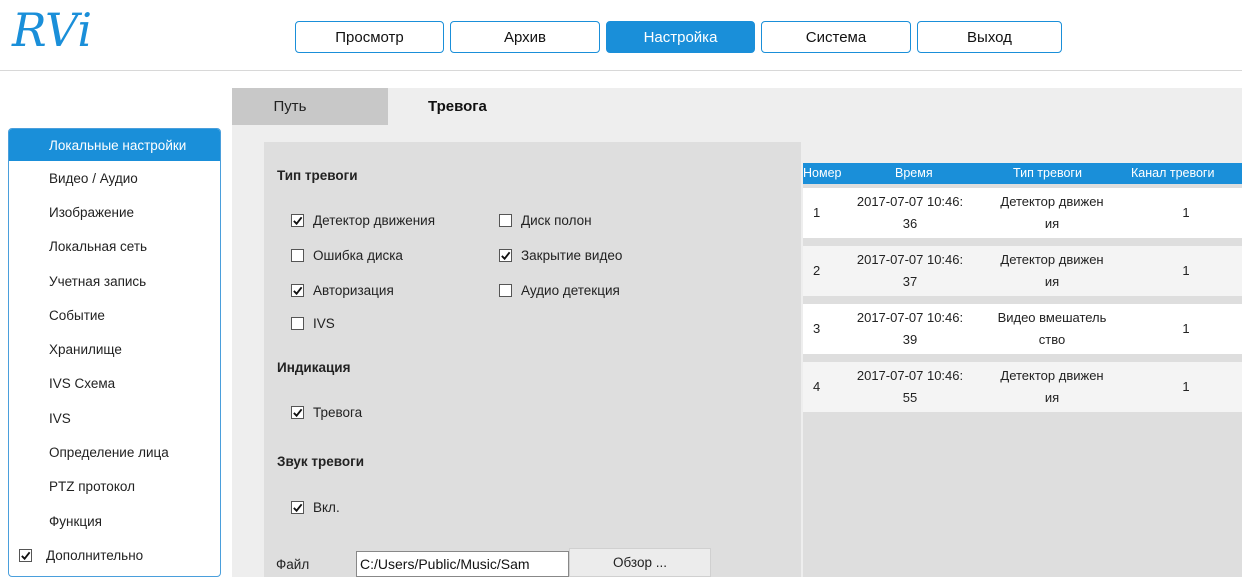 The image size is (1242, 577). I want to click on motion-detection-checkbox, so click(297, 220).